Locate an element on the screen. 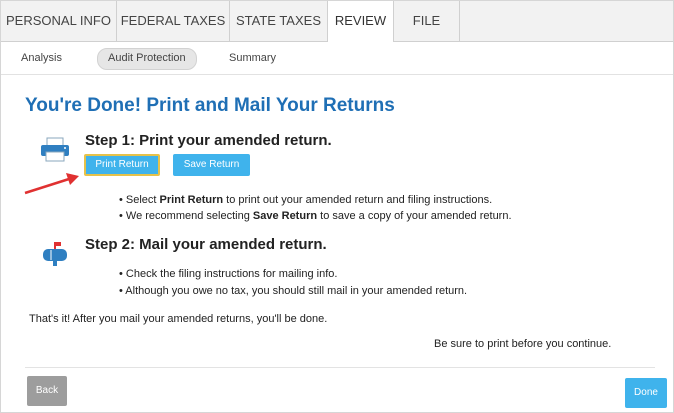 The image size is (674, 413). subtab-audit-protection: Audit Protection is located at coordinates (147, 59).